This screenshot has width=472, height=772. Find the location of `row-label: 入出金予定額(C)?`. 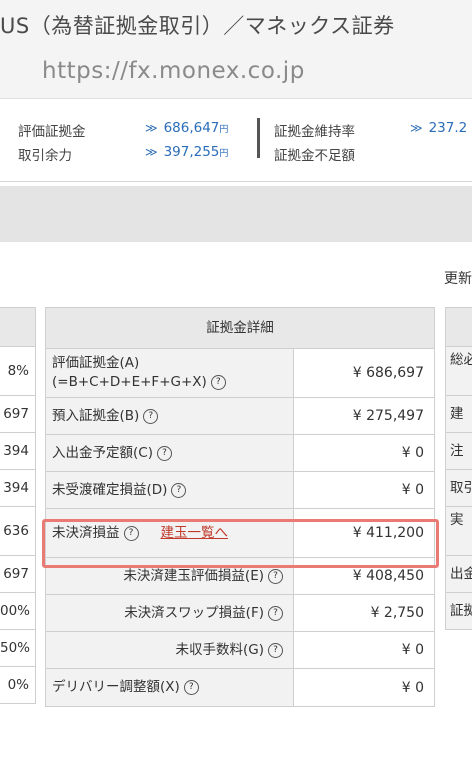

row-label: 入出金予定額(C)? is located at coordinates (170, 453).